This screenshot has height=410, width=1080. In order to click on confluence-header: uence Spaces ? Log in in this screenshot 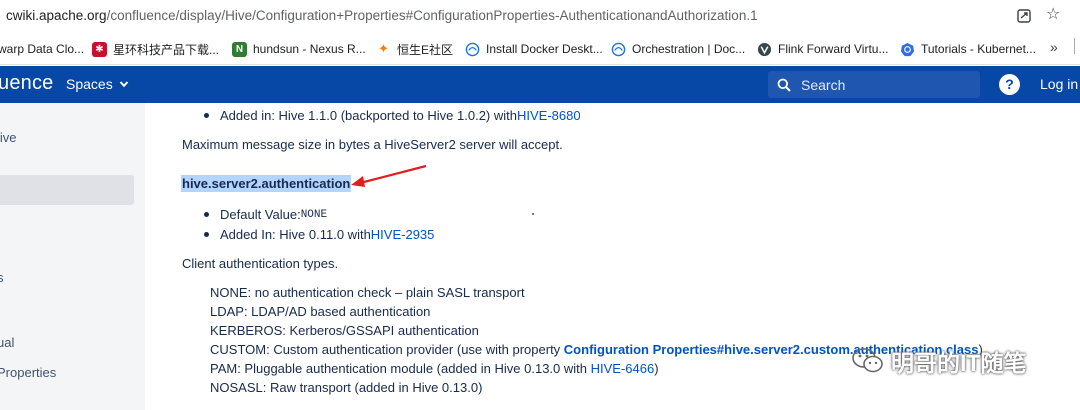, I will do `click(540, 84)`.